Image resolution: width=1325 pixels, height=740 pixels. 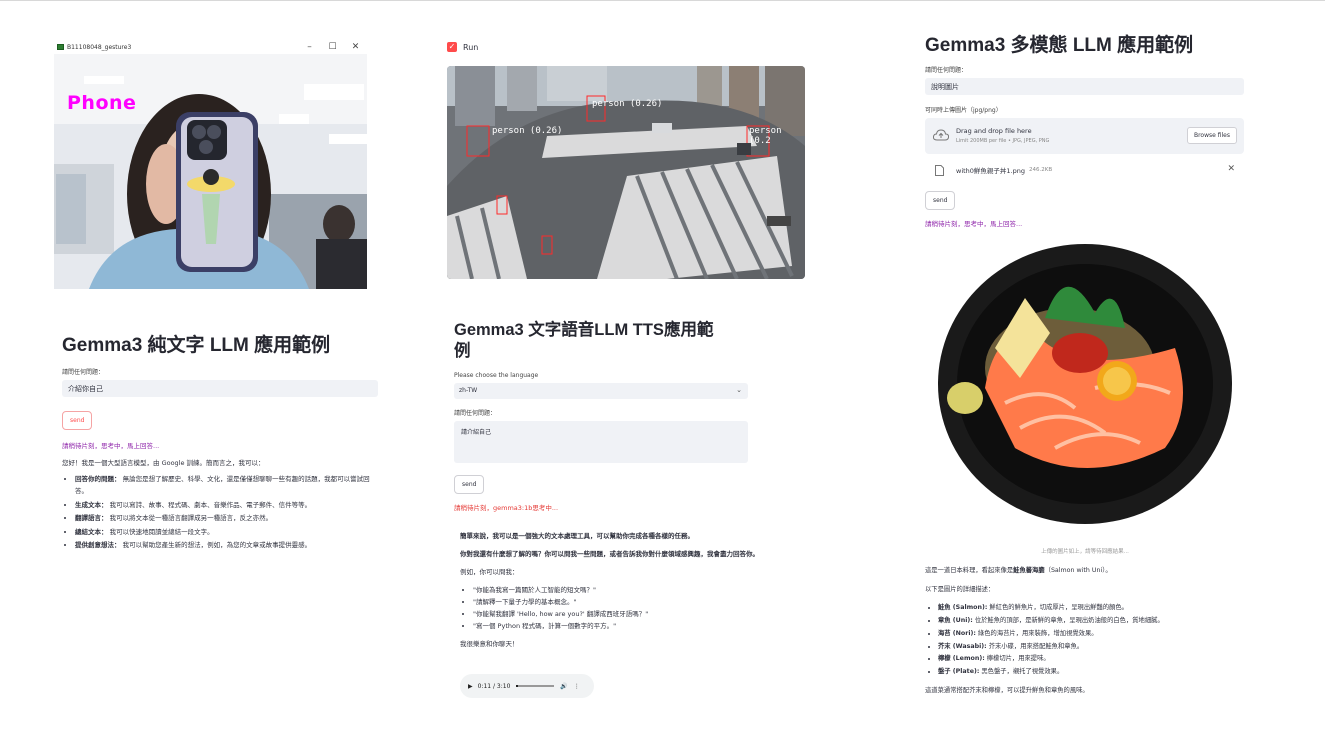 I want to click on more-options-icon: ⋮, so click(x=577, y=686).